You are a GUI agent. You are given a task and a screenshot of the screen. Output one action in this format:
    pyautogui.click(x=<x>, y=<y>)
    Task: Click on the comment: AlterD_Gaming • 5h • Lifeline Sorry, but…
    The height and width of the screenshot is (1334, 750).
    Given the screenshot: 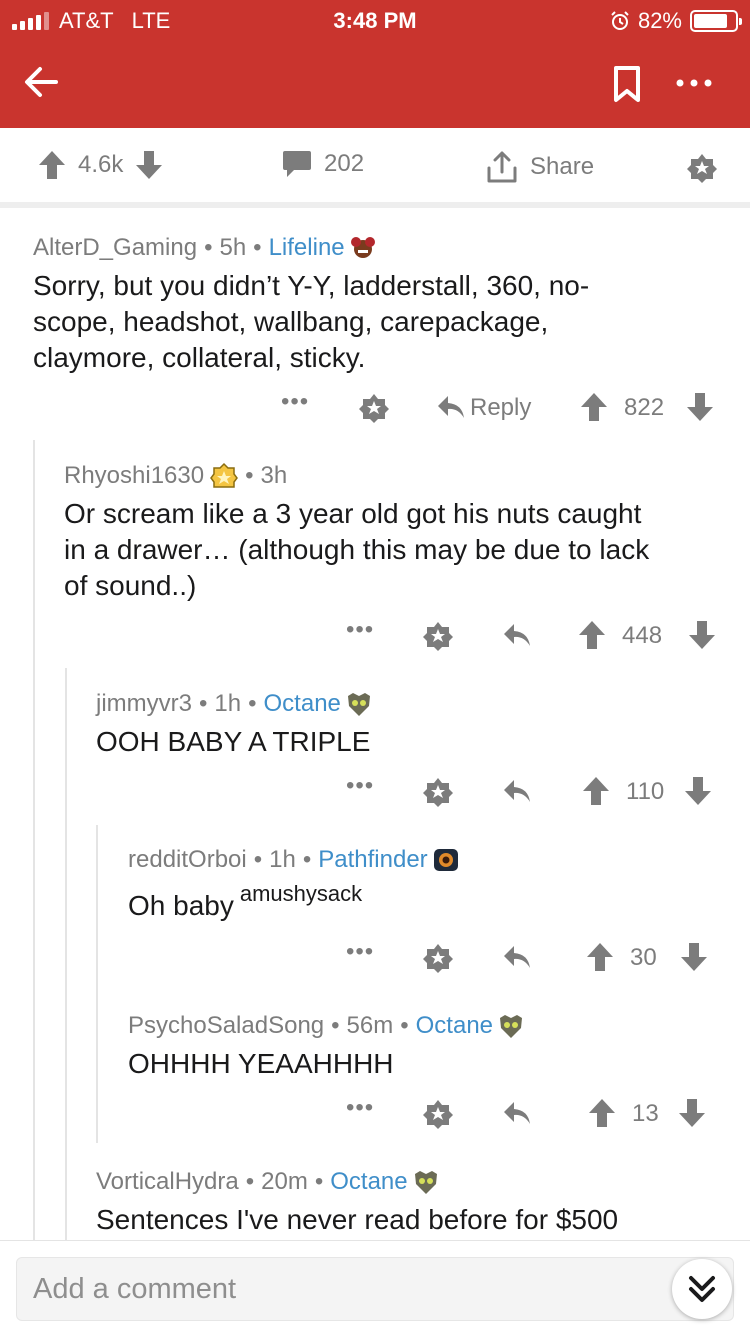 What is the action you would take?
    pyautogui.click(x=373, y=305)
    